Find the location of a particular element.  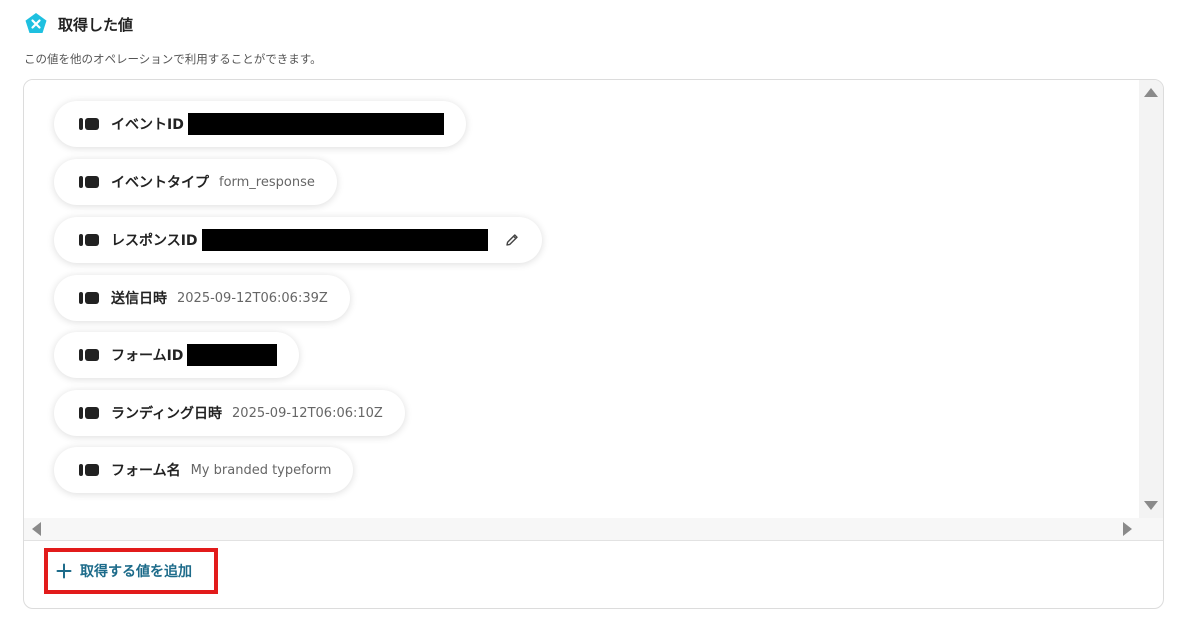

divider is located at coordinates (593, 540).